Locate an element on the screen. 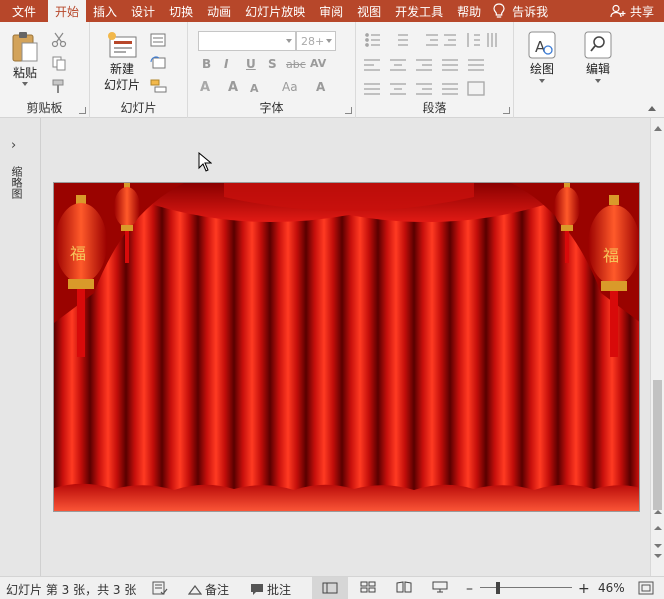  scroll-up-icon is located at coordinates (658, 128).